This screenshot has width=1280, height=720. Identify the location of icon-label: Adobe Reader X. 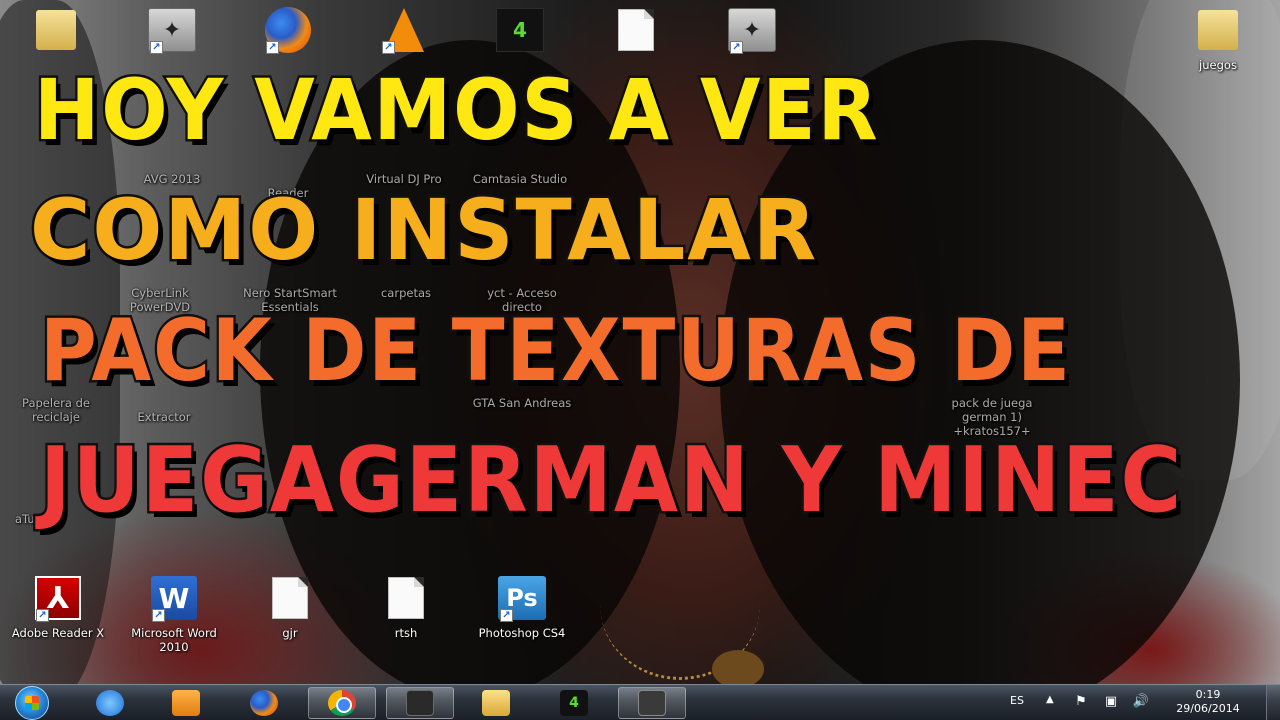
(58, 633).